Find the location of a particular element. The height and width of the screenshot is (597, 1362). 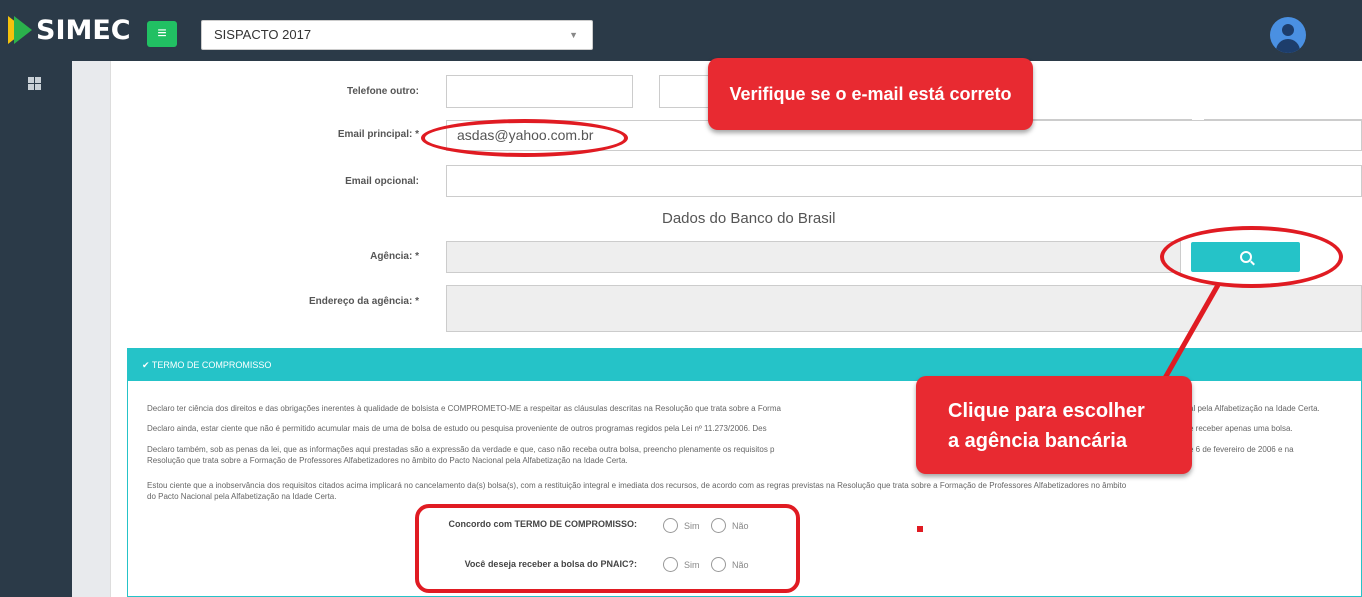

annotation-connector-line is located at coordinates (1191, 331).